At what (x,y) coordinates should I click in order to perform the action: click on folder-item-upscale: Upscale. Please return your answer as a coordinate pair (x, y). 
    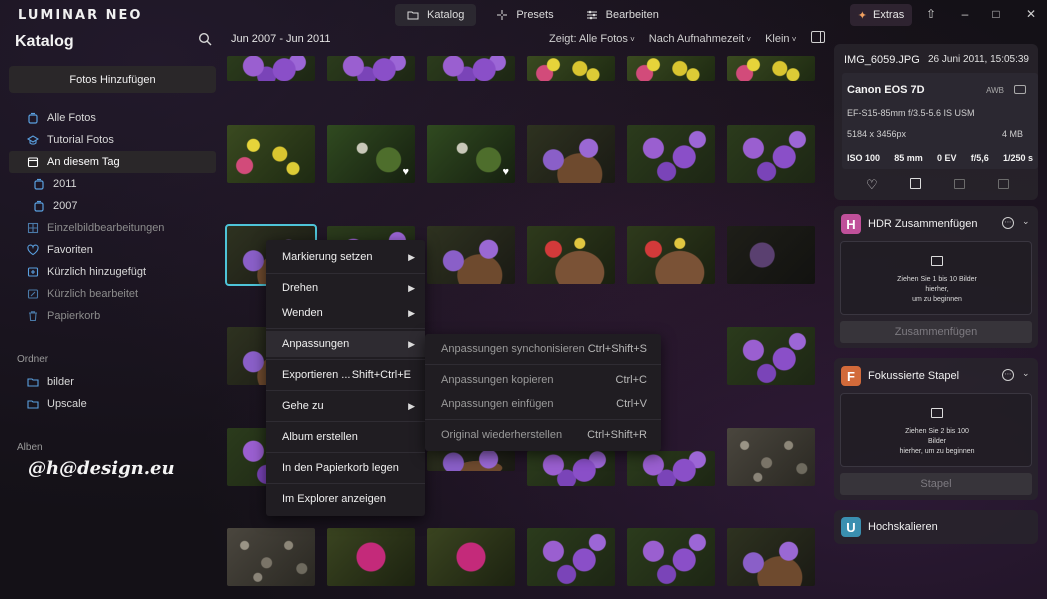
    Looking at the image, I should click on (112, 404).